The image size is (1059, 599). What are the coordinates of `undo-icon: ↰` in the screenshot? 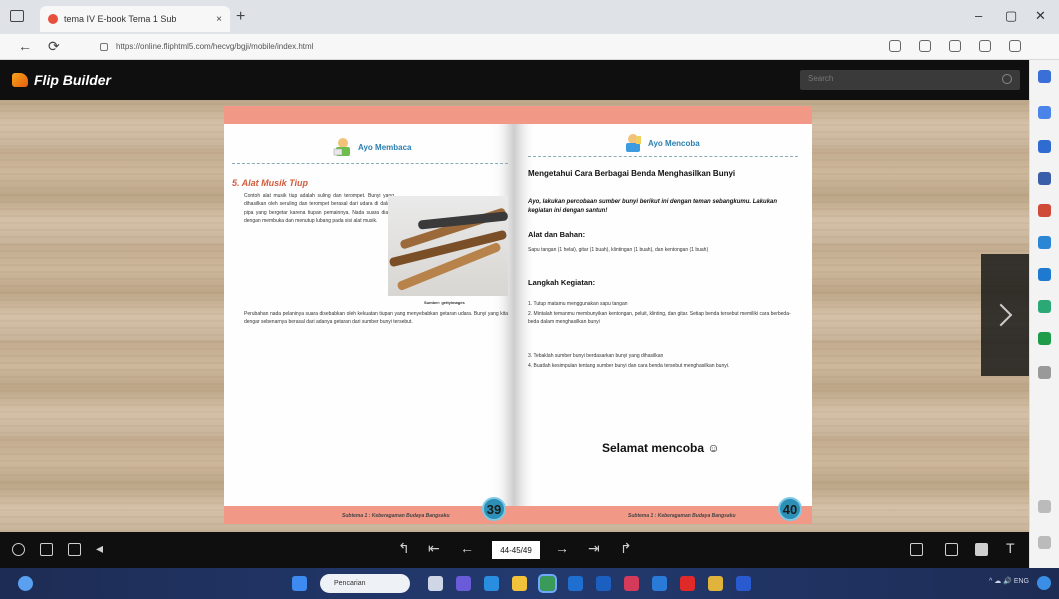 It's located at (404, 548).